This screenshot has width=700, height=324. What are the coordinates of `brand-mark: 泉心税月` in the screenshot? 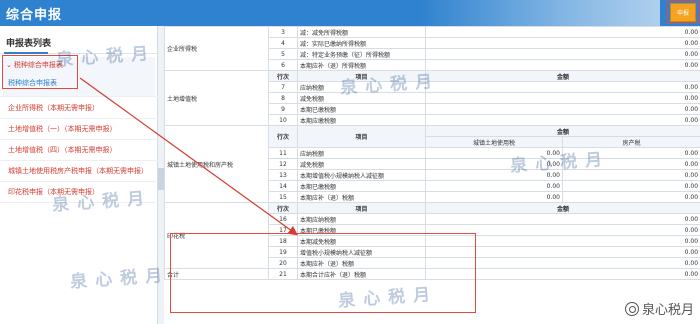 It's located at (659, 308).